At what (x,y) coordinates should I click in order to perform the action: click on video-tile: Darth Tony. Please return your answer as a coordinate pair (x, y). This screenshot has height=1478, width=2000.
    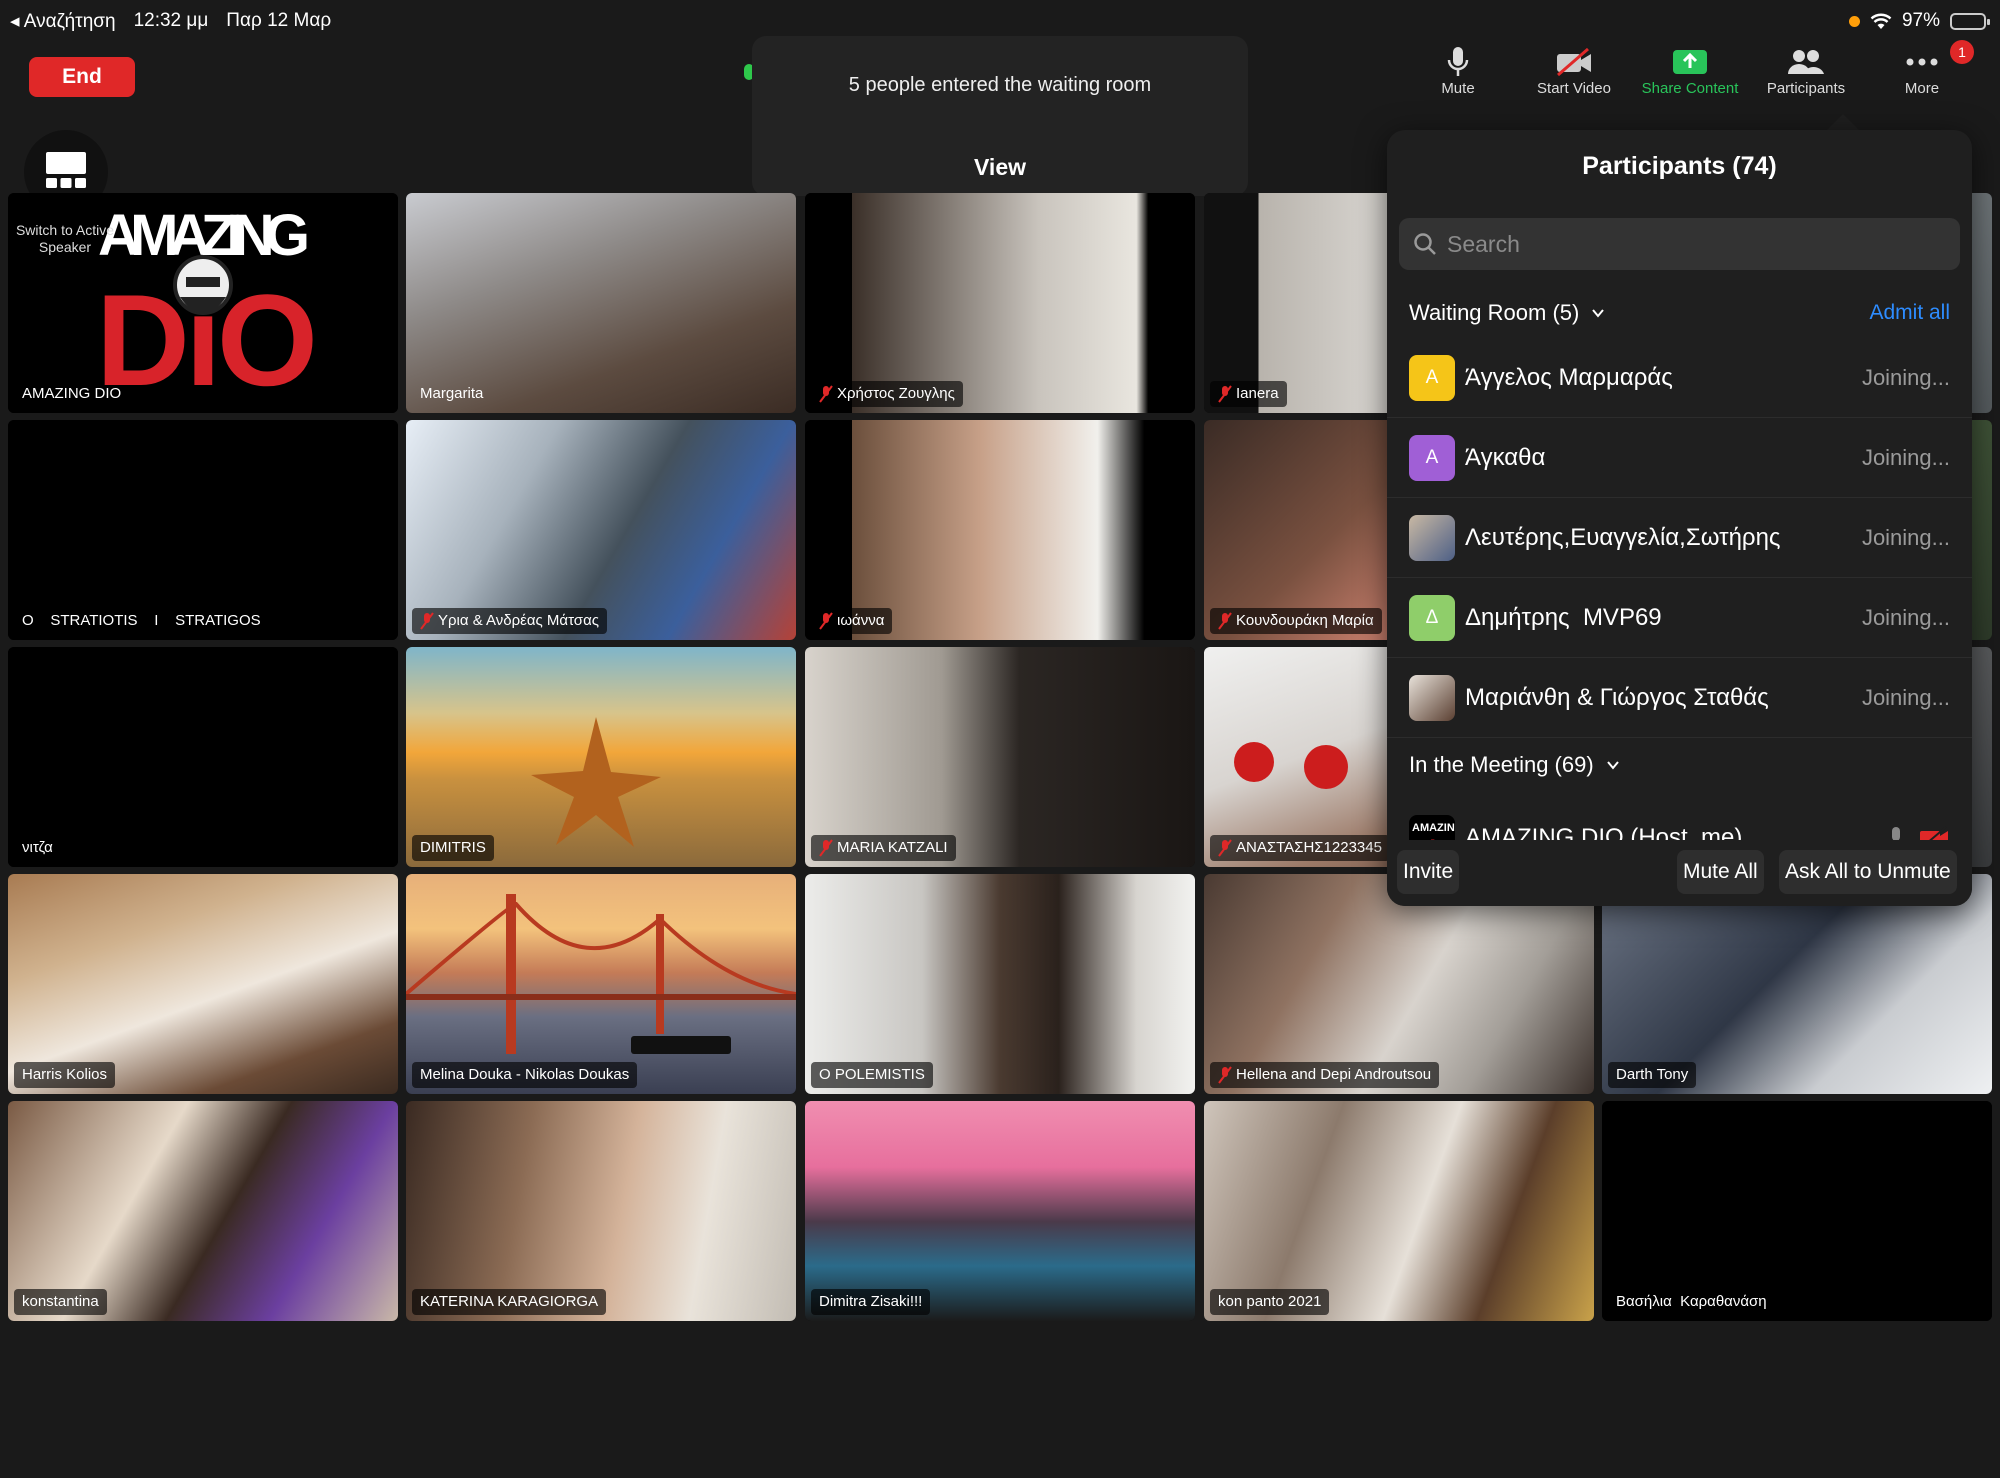
    Looking at the image, I should click on (1797, 984).